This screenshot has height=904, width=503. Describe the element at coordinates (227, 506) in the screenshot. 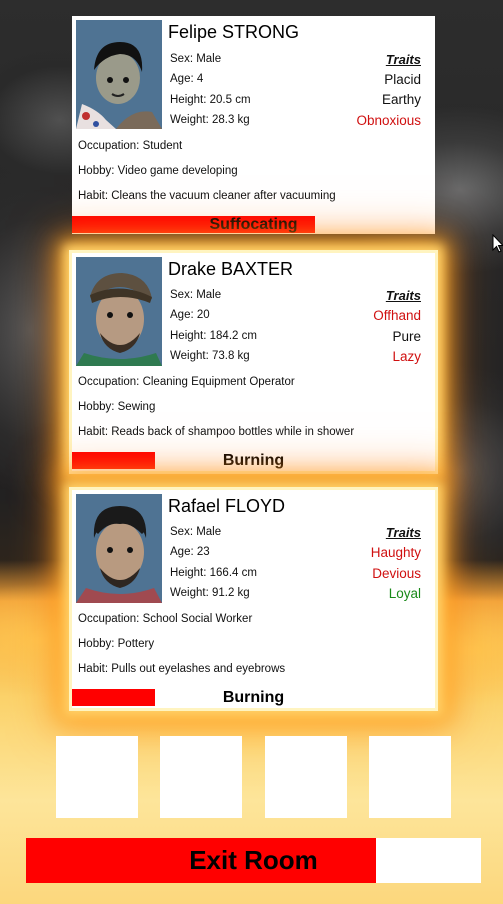

I see `character-name: Rafael FLOYD` at that location.